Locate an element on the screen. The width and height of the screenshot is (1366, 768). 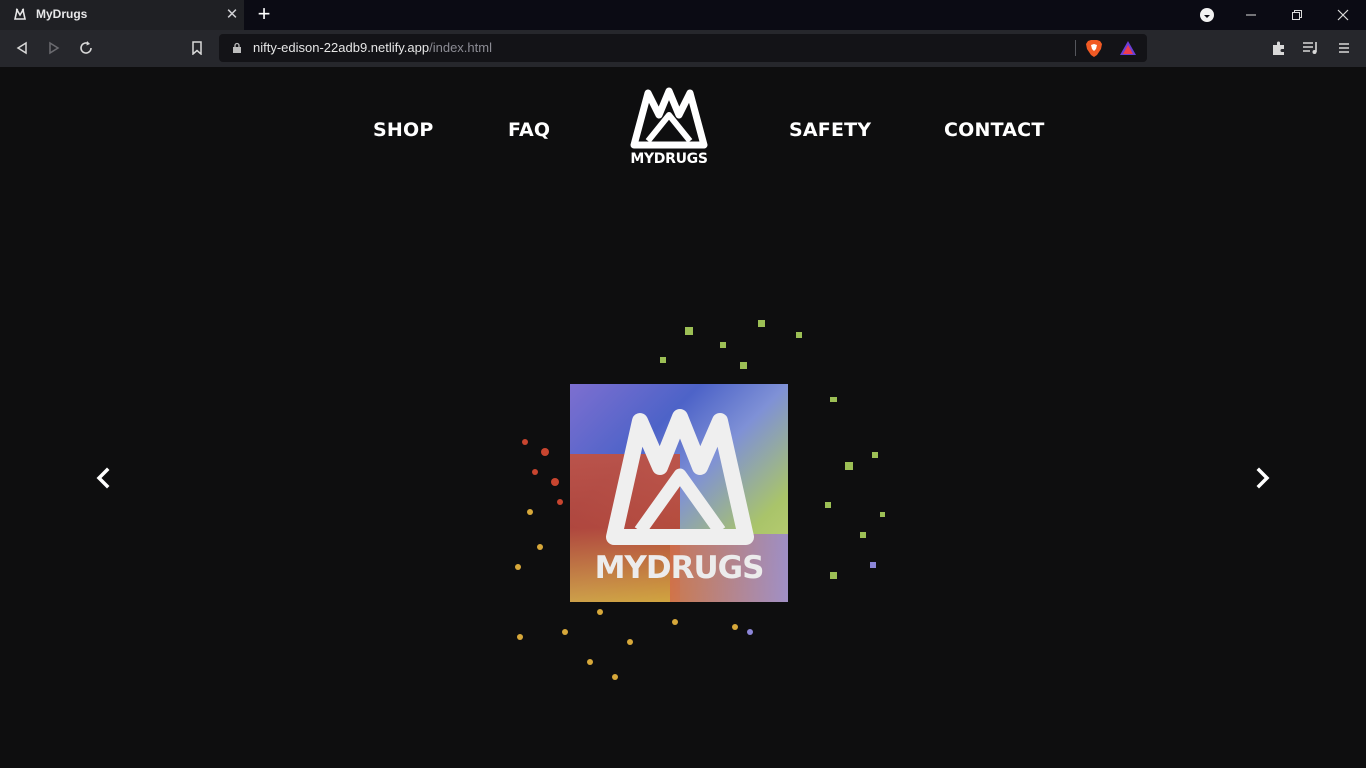
carousel-next-button is located at coordinates (1263, 478).